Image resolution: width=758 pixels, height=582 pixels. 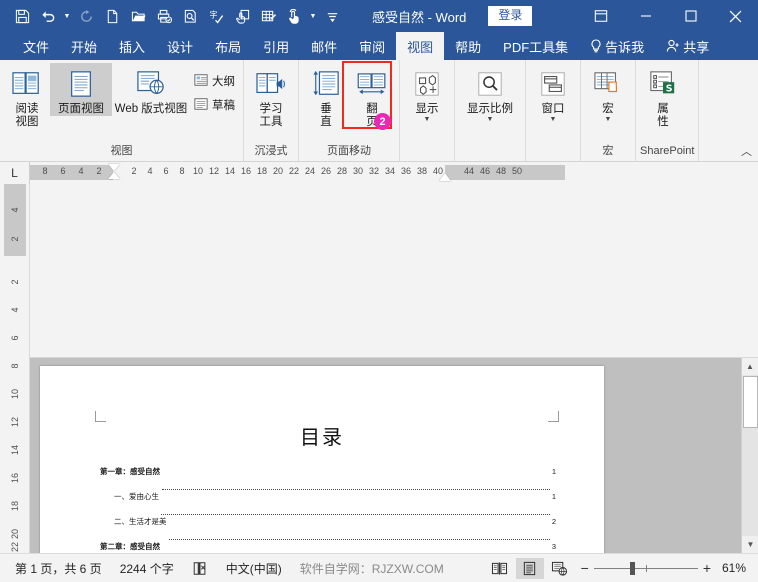 What do you see at coordinates (500, 568) in the screenshot?
I see `read-mode-view-button` at bounding box center [500, 568].